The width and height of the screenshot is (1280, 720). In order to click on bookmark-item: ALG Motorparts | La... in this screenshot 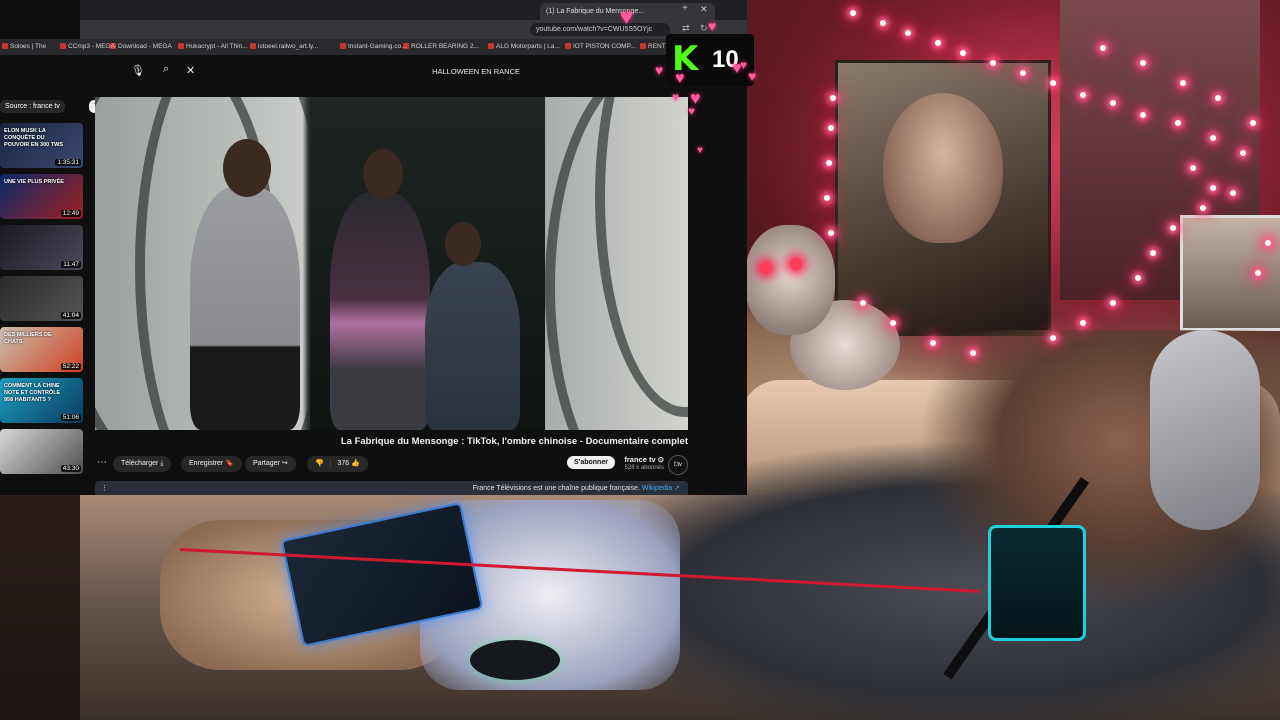, I will do `click(524, 46)`.